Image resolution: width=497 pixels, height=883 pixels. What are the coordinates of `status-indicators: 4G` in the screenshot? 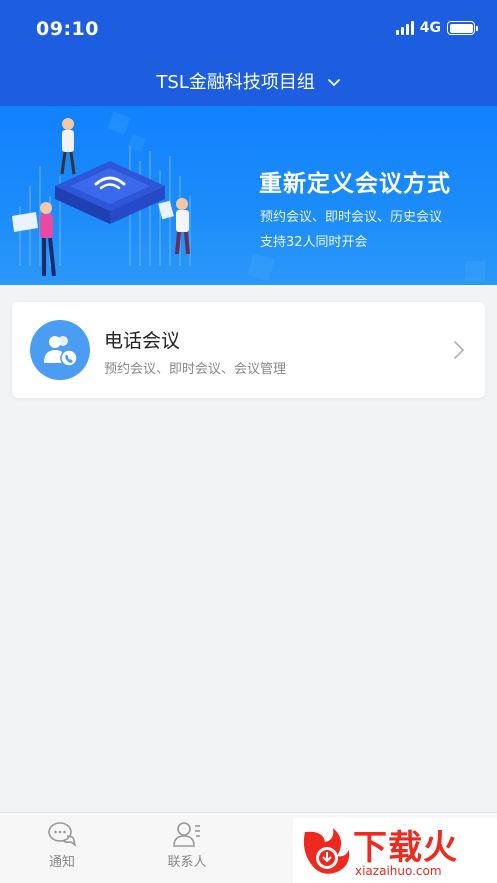 It's located at (436, 28).